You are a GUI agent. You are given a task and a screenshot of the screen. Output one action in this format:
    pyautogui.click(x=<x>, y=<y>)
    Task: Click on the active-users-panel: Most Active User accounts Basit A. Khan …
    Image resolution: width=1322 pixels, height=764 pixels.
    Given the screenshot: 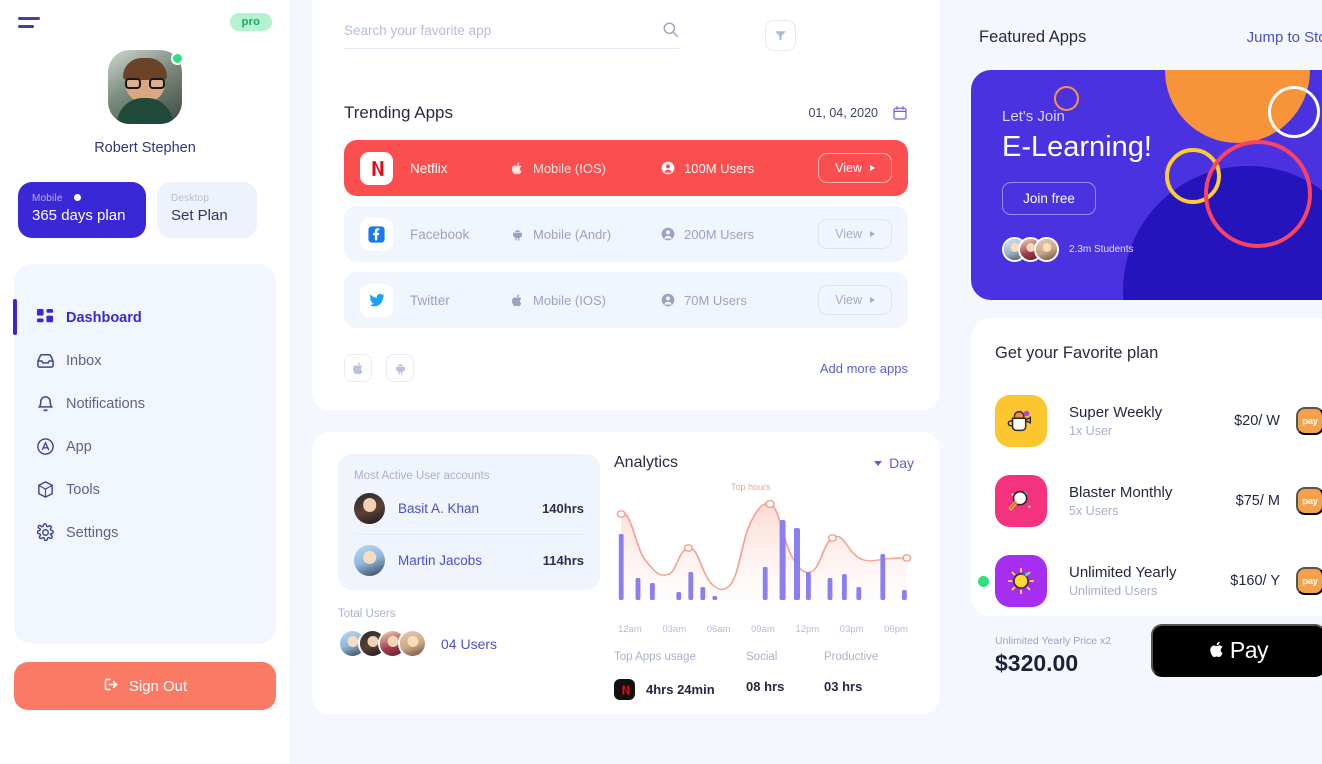 What is the action you would take?
    pyautogui.click(x=469, y=584)
    